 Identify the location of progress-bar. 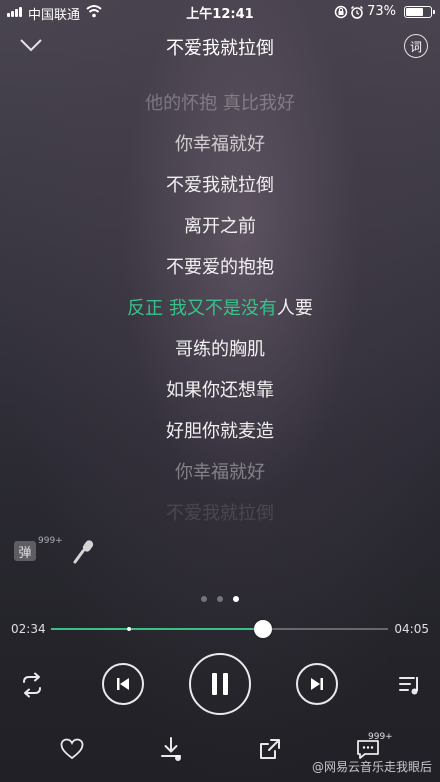
(219, 629).